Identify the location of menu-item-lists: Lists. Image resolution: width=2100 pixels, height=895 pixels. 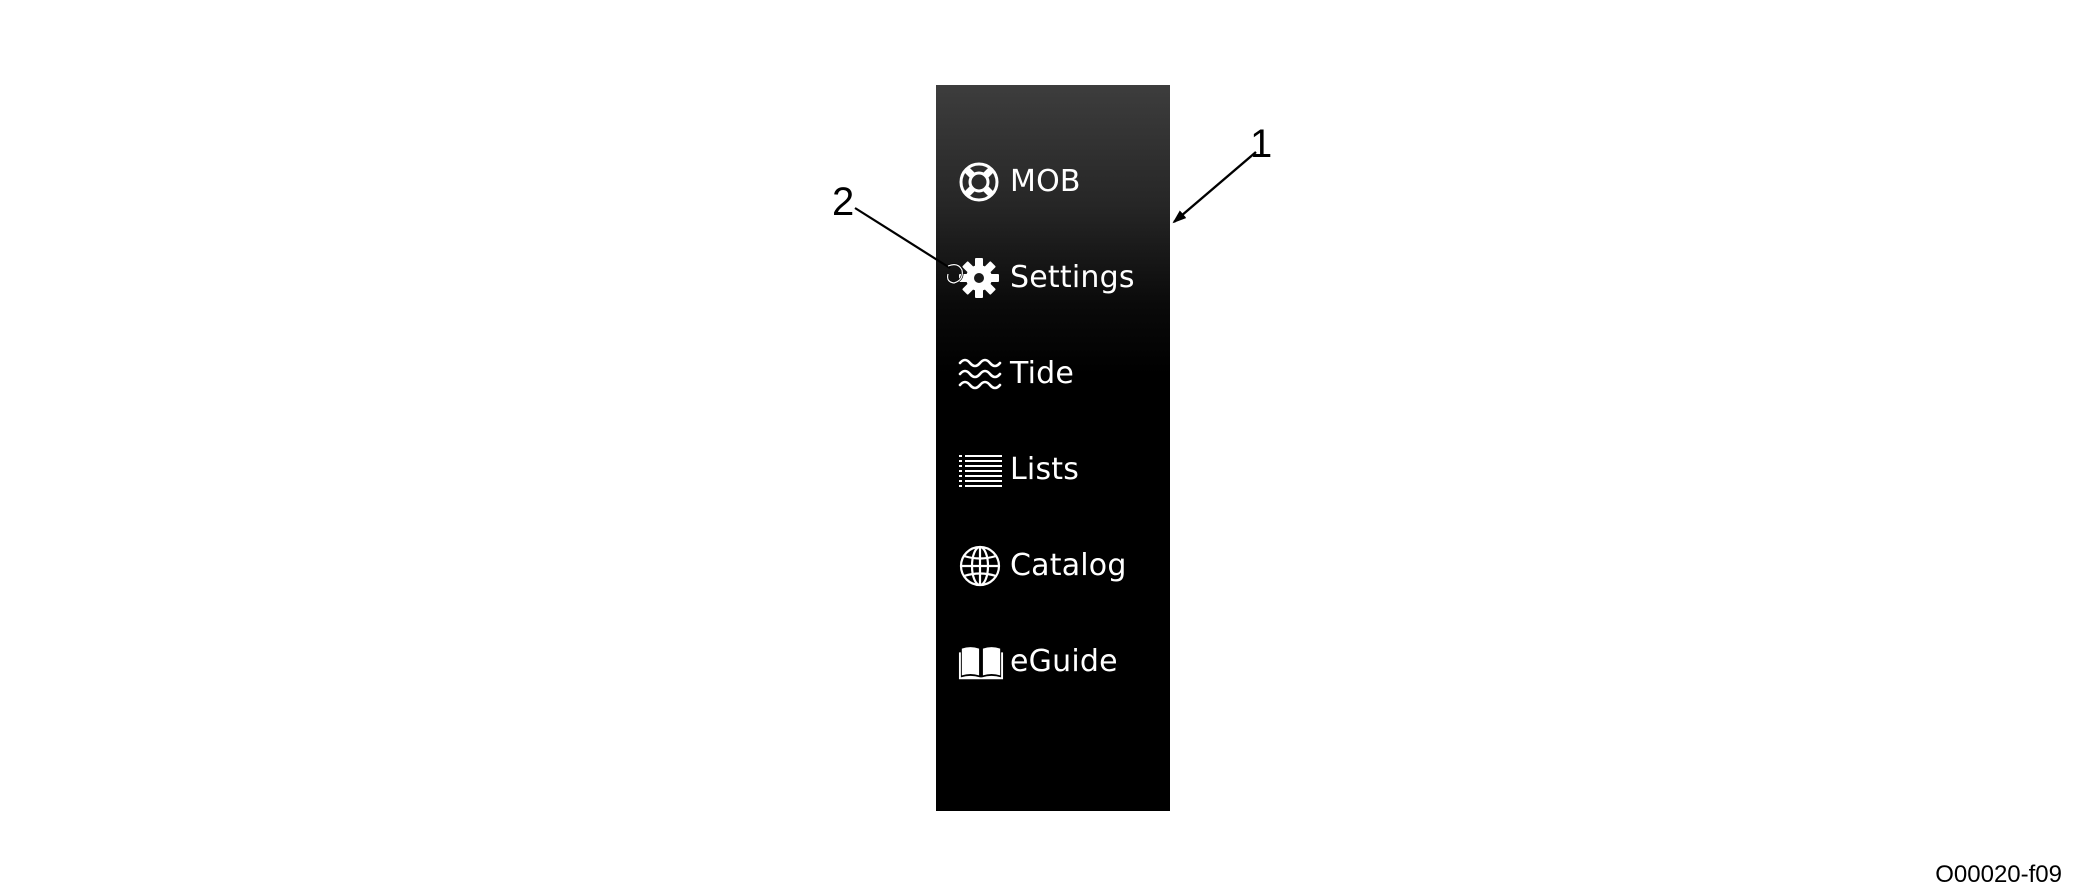
(1061, 470).